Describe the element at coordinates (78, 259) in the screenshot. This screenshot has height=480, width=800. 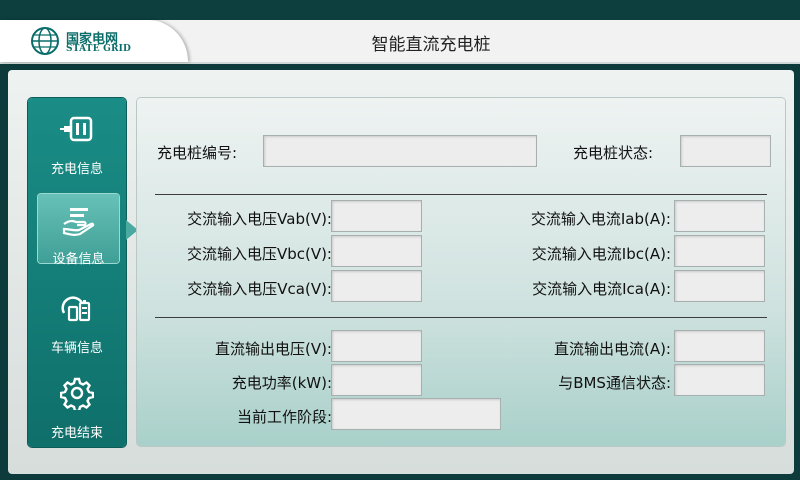
I see `sidebar-item-label: 设备信息` at that location.